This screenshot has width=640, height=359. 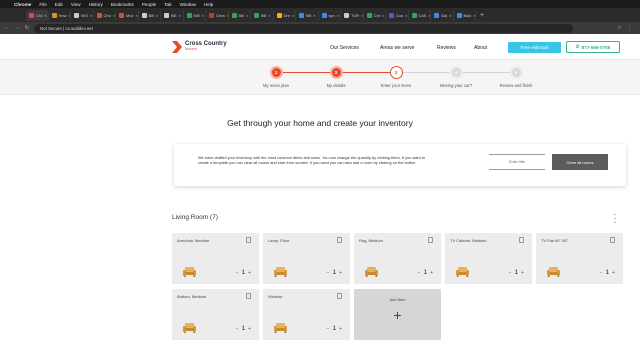 I want to click on nav-areas-we-serve: Areas we serve, so click(x=397, y=48).